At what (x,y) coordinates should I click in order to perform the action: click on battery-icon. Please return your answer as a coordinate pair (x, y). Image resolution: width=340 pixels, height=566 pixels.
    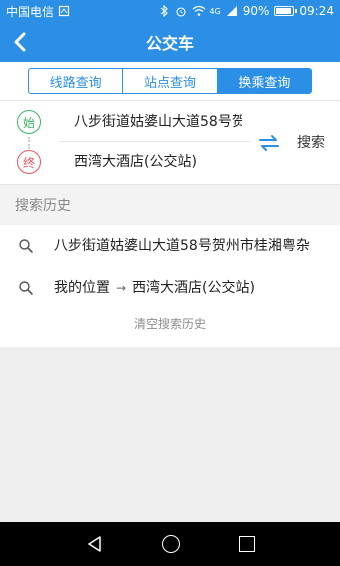
    Looking at the image, I should click on (286, 11).